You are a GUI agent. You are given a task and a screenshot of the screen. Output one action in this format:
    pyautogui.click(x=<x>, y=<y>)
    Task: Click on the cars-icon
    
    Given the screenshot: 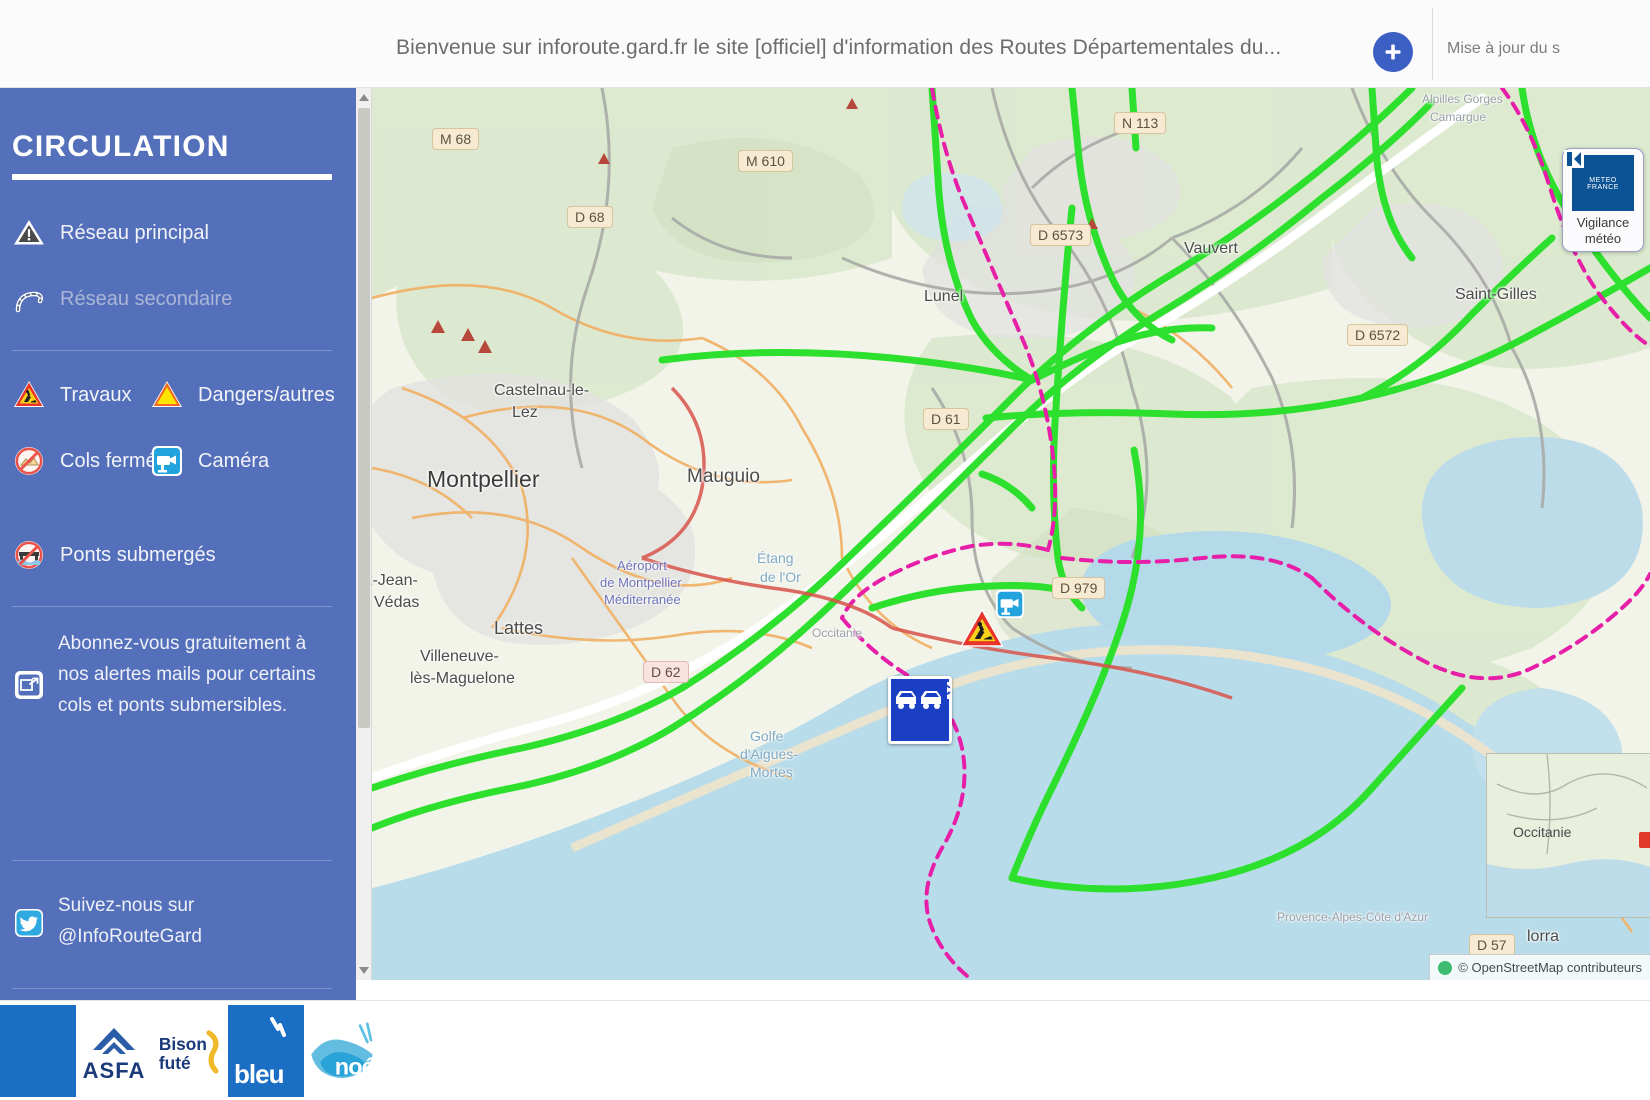 What is the action you would take?
    pyautogui.click(x=919, y=699)
    